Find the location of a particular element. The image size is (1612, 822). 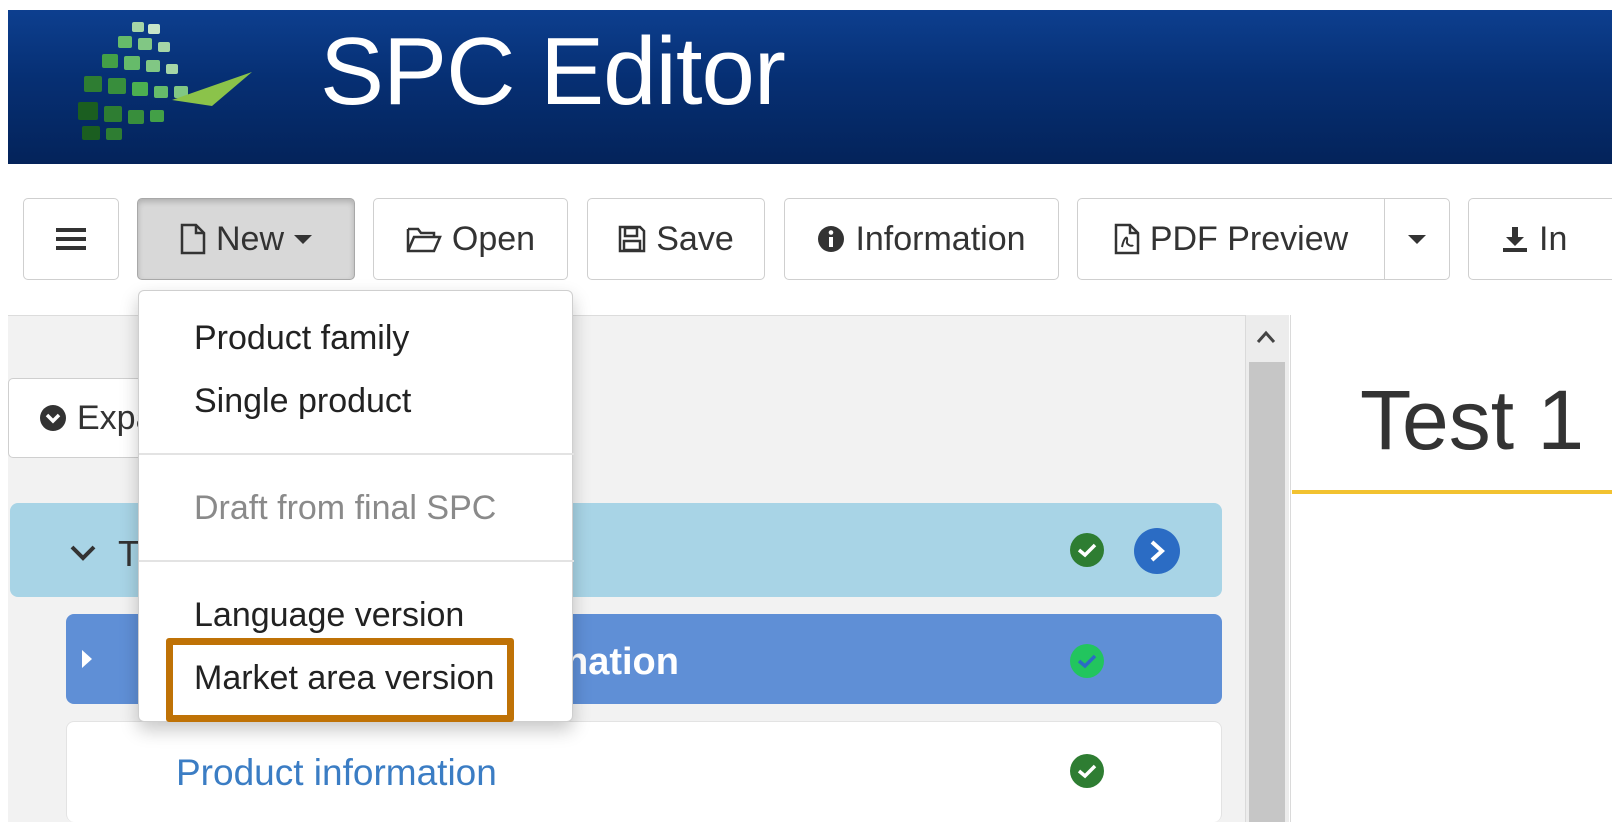

product-information-link: Product information is located at coordinates (336, 773).